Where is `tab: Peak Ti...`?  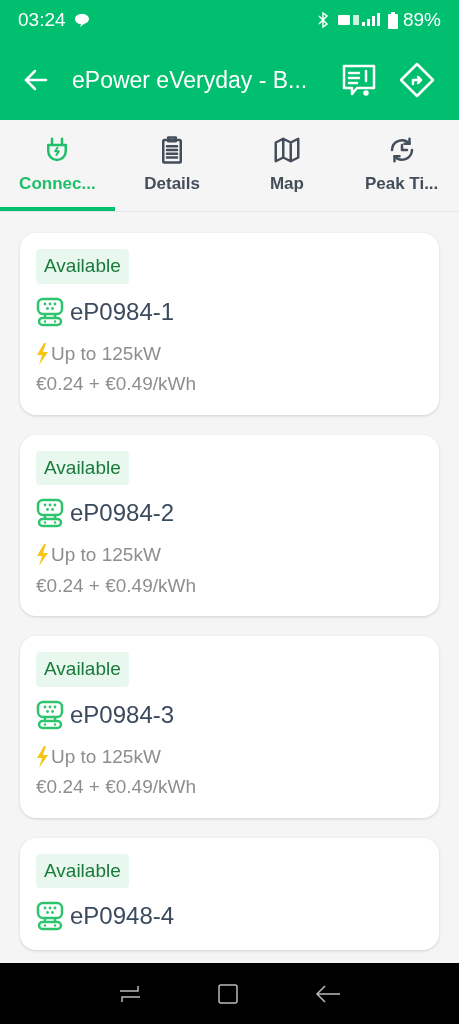 tab: Peak Ti... is located at coordinates (401, 165).